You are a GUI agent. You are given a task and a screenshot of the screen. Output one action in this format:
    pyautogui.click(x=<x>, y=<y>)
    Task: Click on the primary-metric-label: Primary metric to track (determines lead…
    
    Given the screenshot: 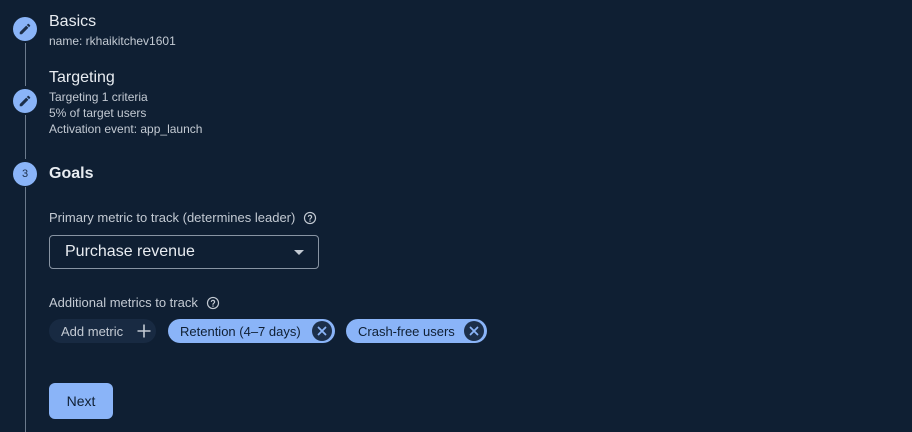 What is the action you would take?
    pyautogui.click(x=172, y=217)
    